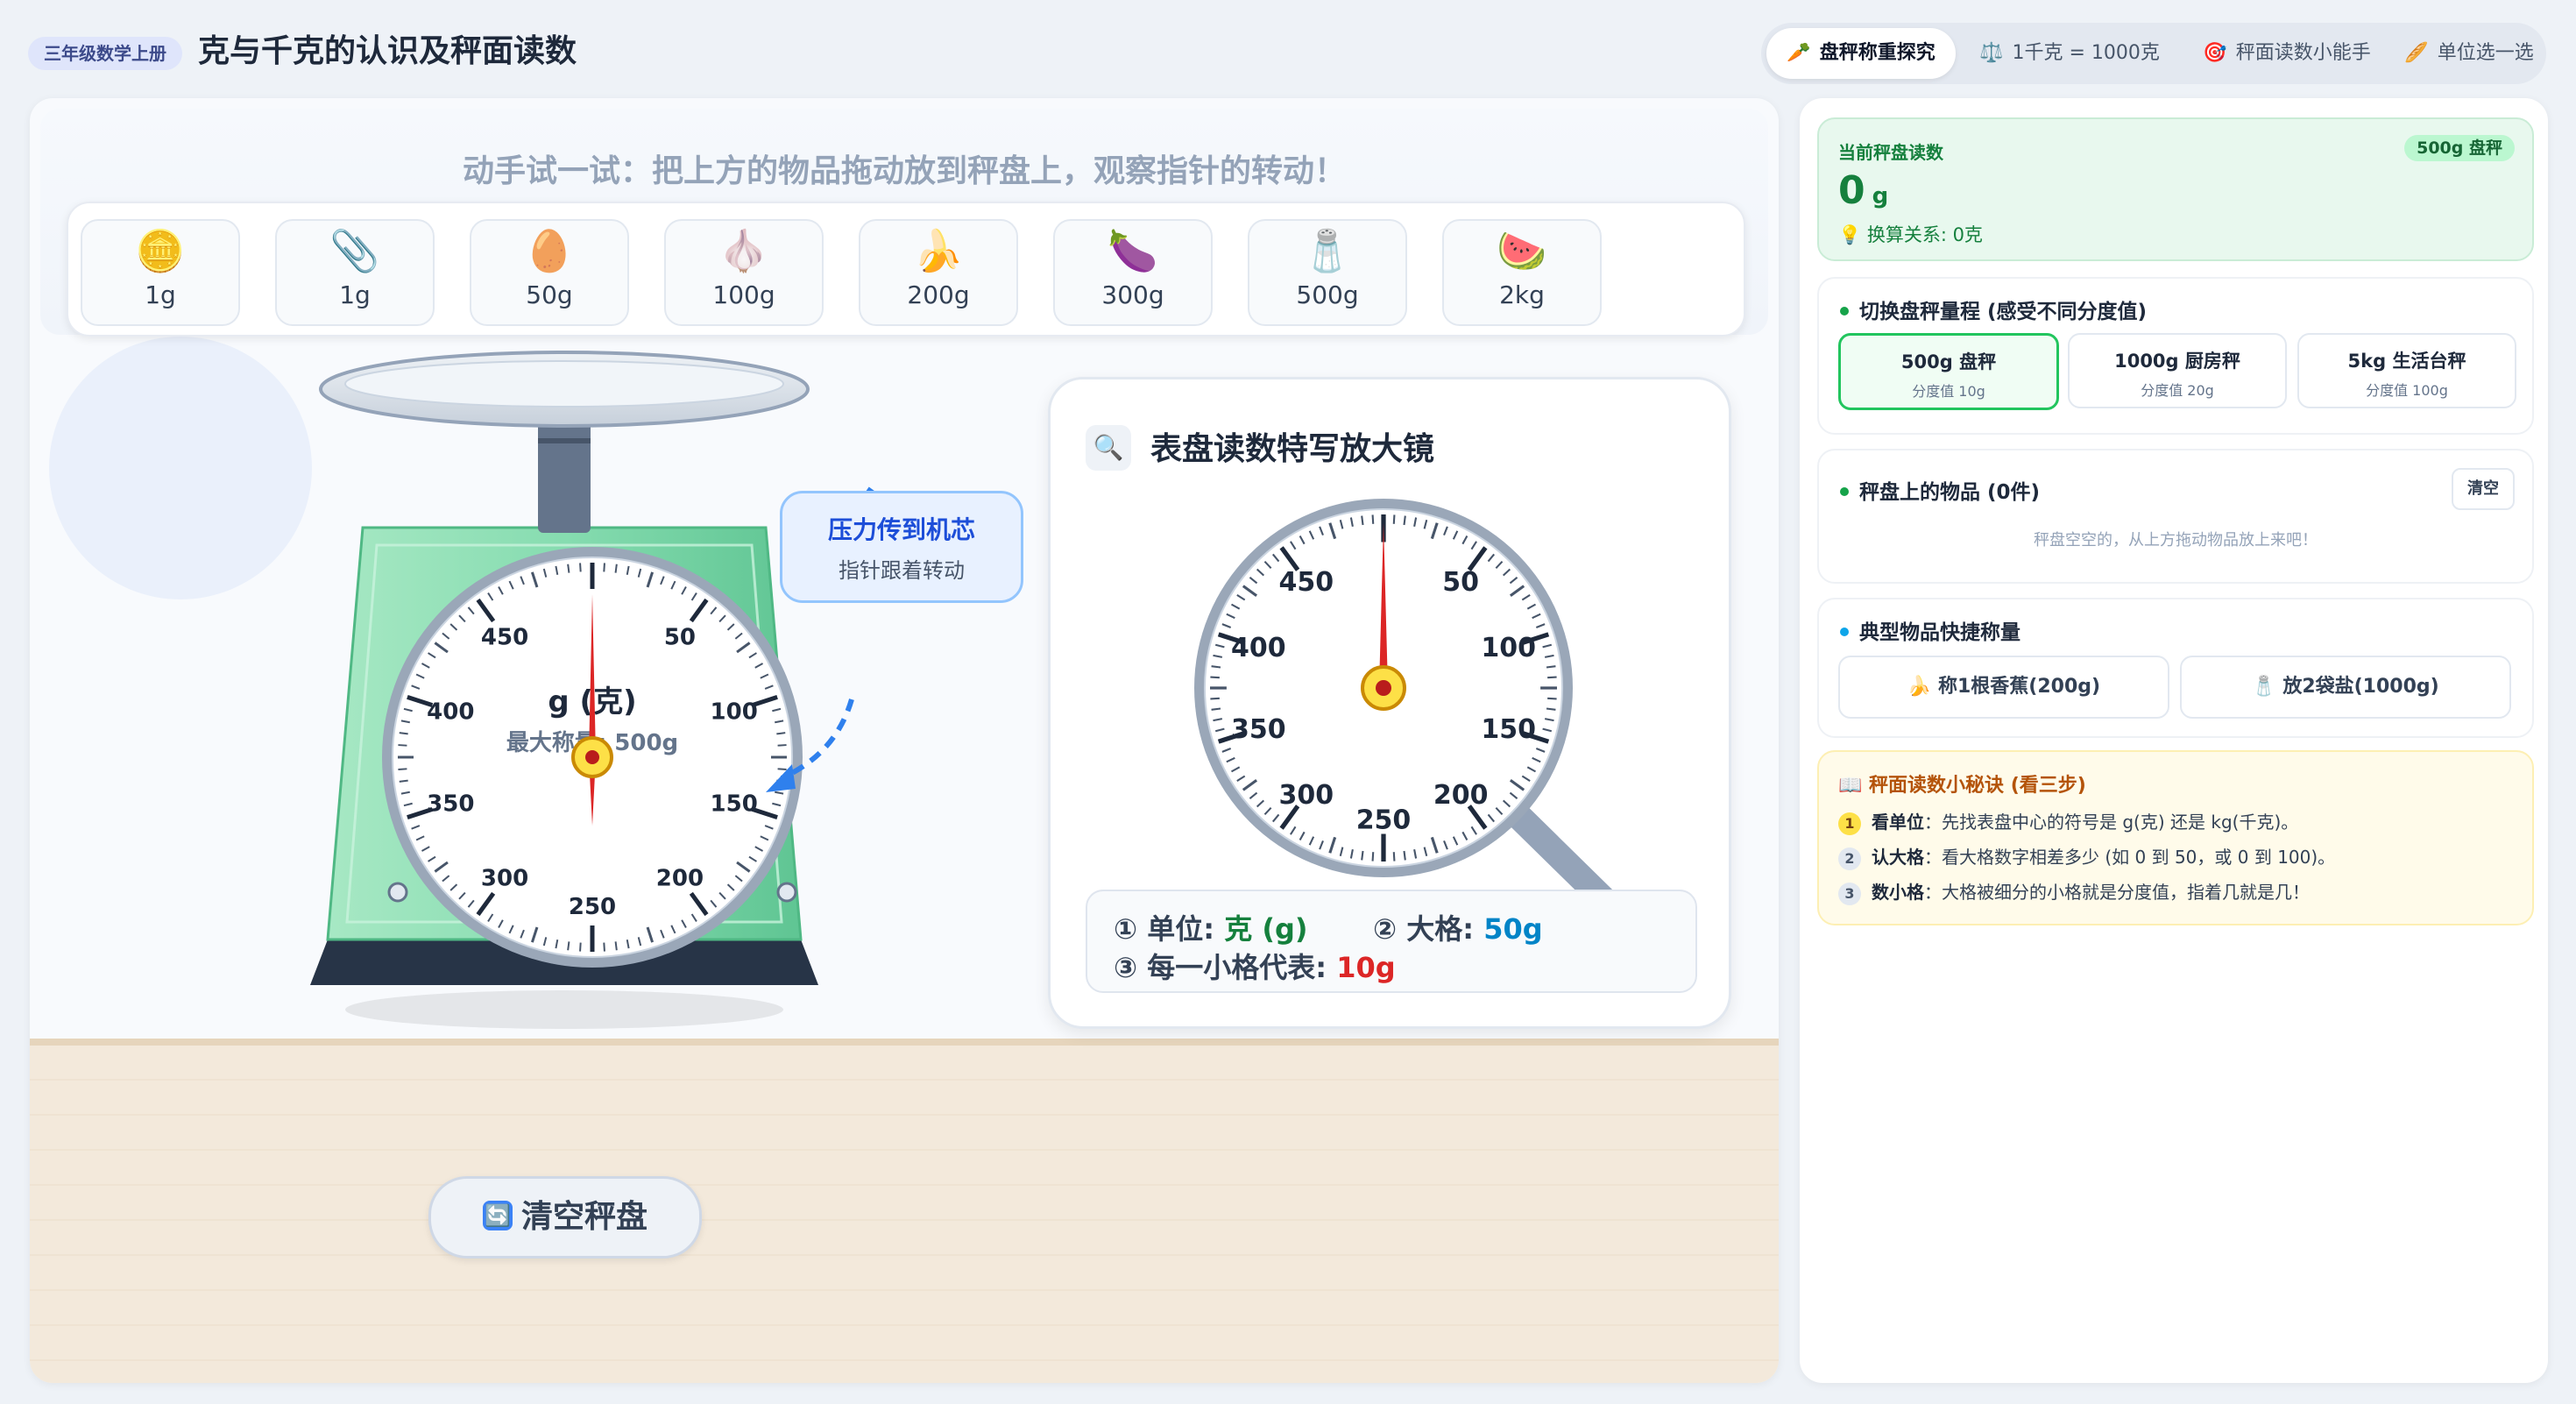 This screenshot has height=1404, width=2576. Describe the element at coordinates (1508, 729) in the screenshot. I see `dial-number: 150` at that location.